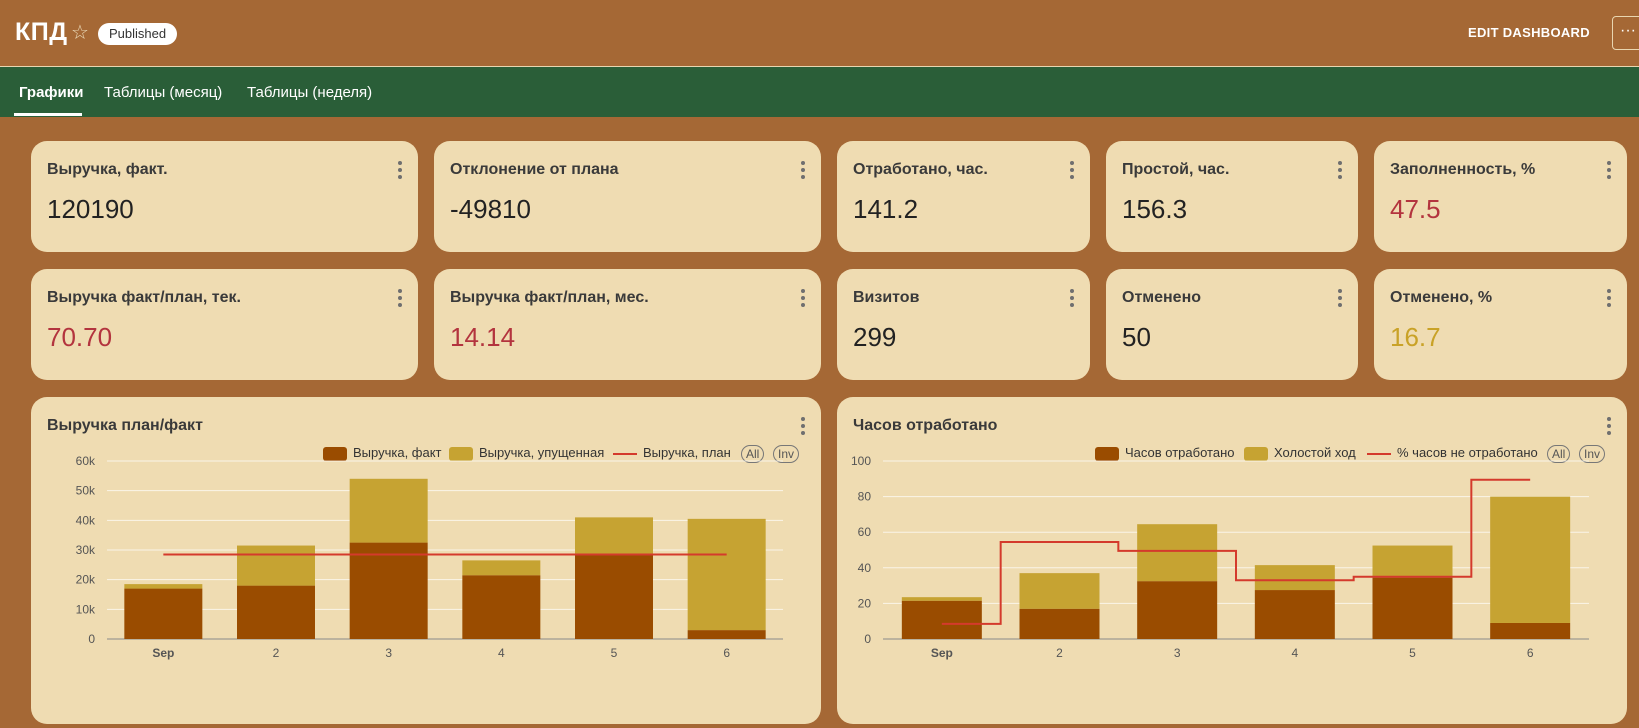 This screenshot has height=728, width=1639. I want to click on edit-dashboard-button: EDIT DASHBOARD, so click(1529, 32).